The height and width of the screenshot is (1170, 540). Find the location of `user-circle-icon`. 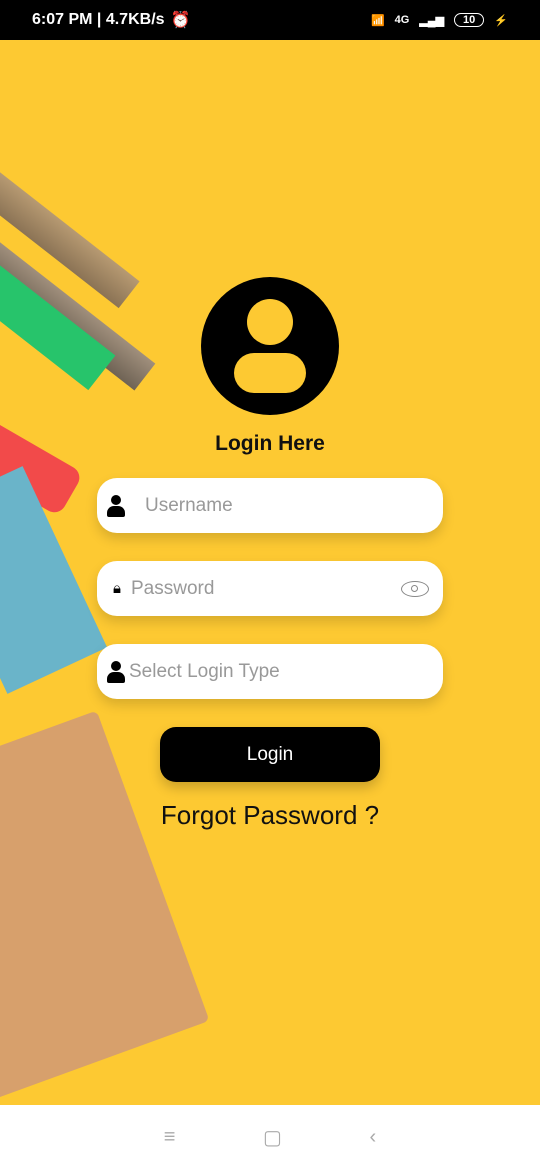

user-circle-icon is located at coordinates (270, 346).